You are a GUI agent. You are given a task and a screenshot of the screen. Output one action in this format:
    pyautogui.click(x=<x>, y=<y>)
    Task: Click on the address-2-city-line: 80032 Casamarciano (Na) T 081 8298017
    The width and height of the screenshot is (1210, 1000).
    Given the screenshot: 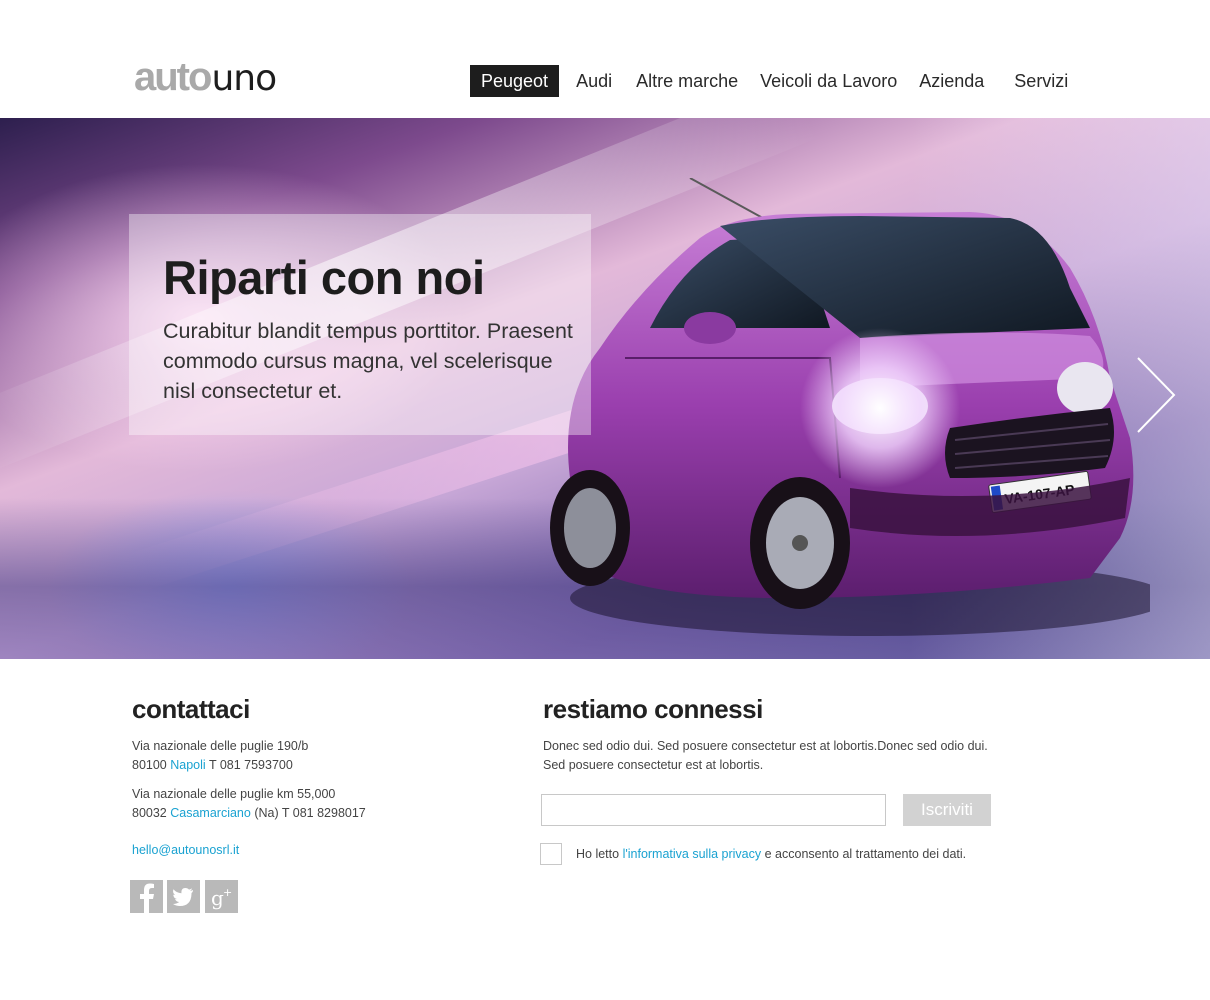 What is the action you would take?
    pyautogui.click(x=249, y=813)
    